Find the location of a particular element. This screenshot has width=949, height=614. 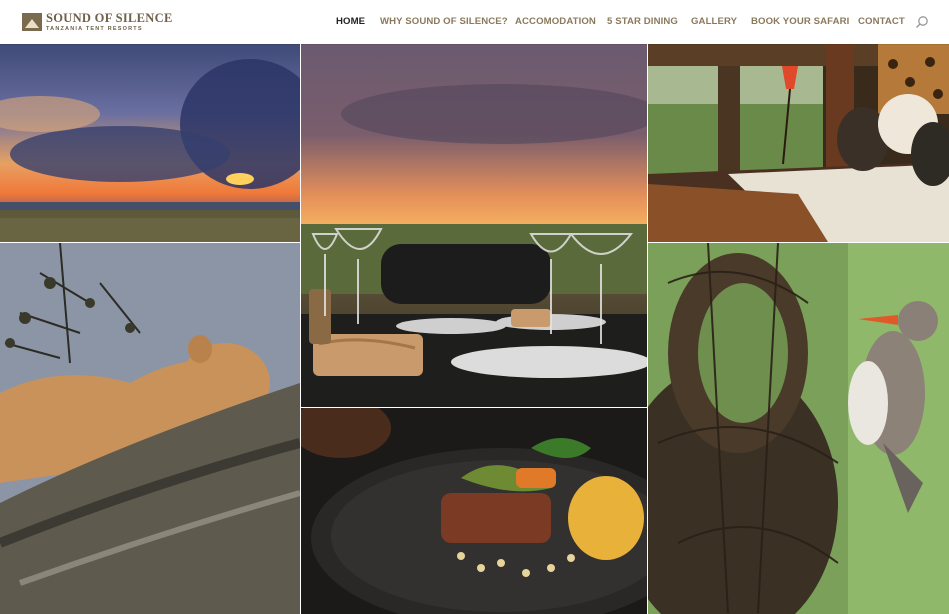

nav-5-star-dining: 5 STAR DINING is located at coordinates (642, 21).